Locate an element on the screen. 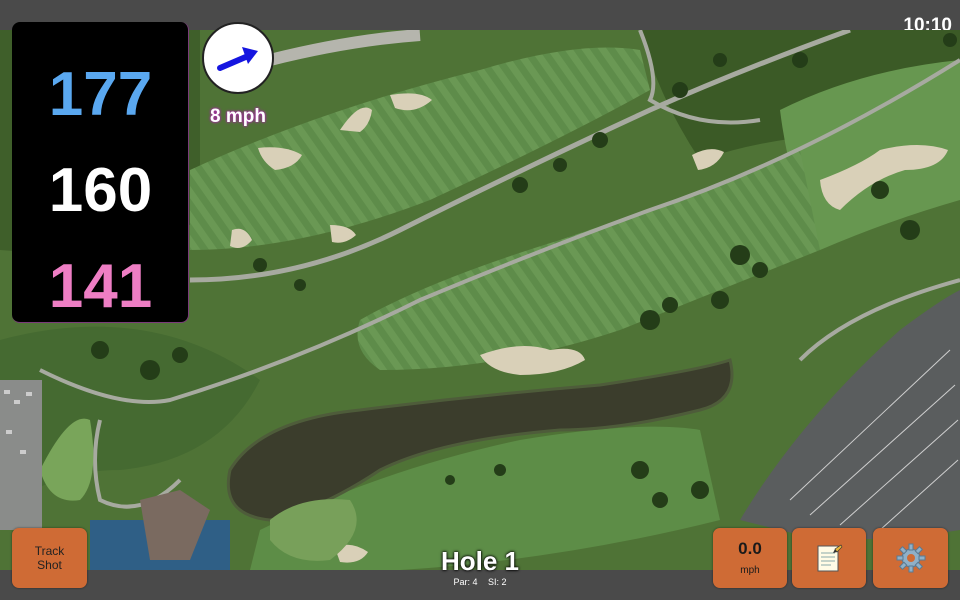  hole-stroke-index: SI: 2 is located at coordinates (497, 582).